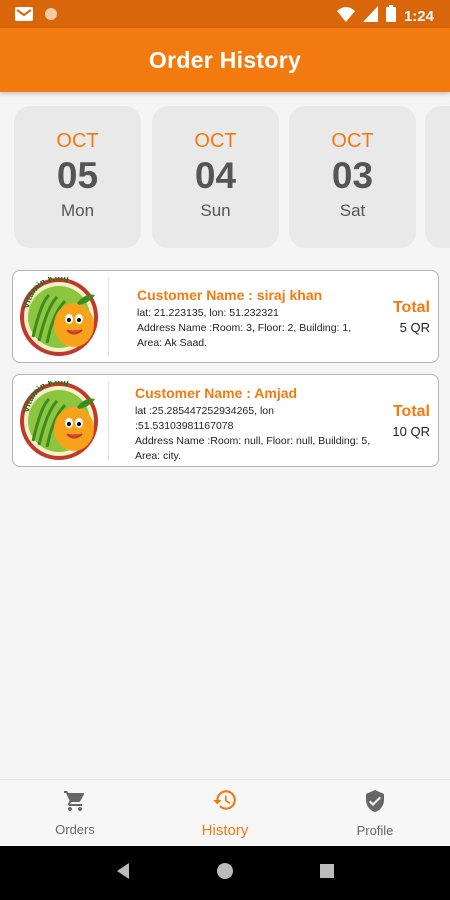 Image resolution: width=450 pixels, height=900 pixels. I want to click on order-total: Total 5 QR, so click(411, 317).